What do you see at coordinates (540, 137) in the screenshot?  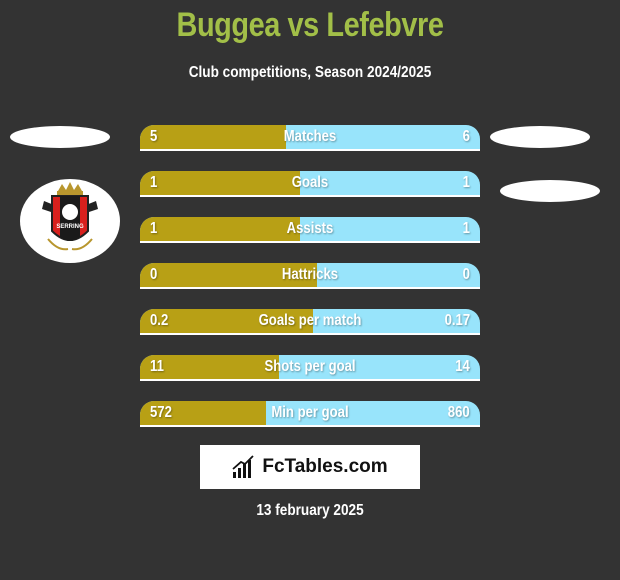 I see `right-team-placeholder-top` at bounding box center [540, 137].